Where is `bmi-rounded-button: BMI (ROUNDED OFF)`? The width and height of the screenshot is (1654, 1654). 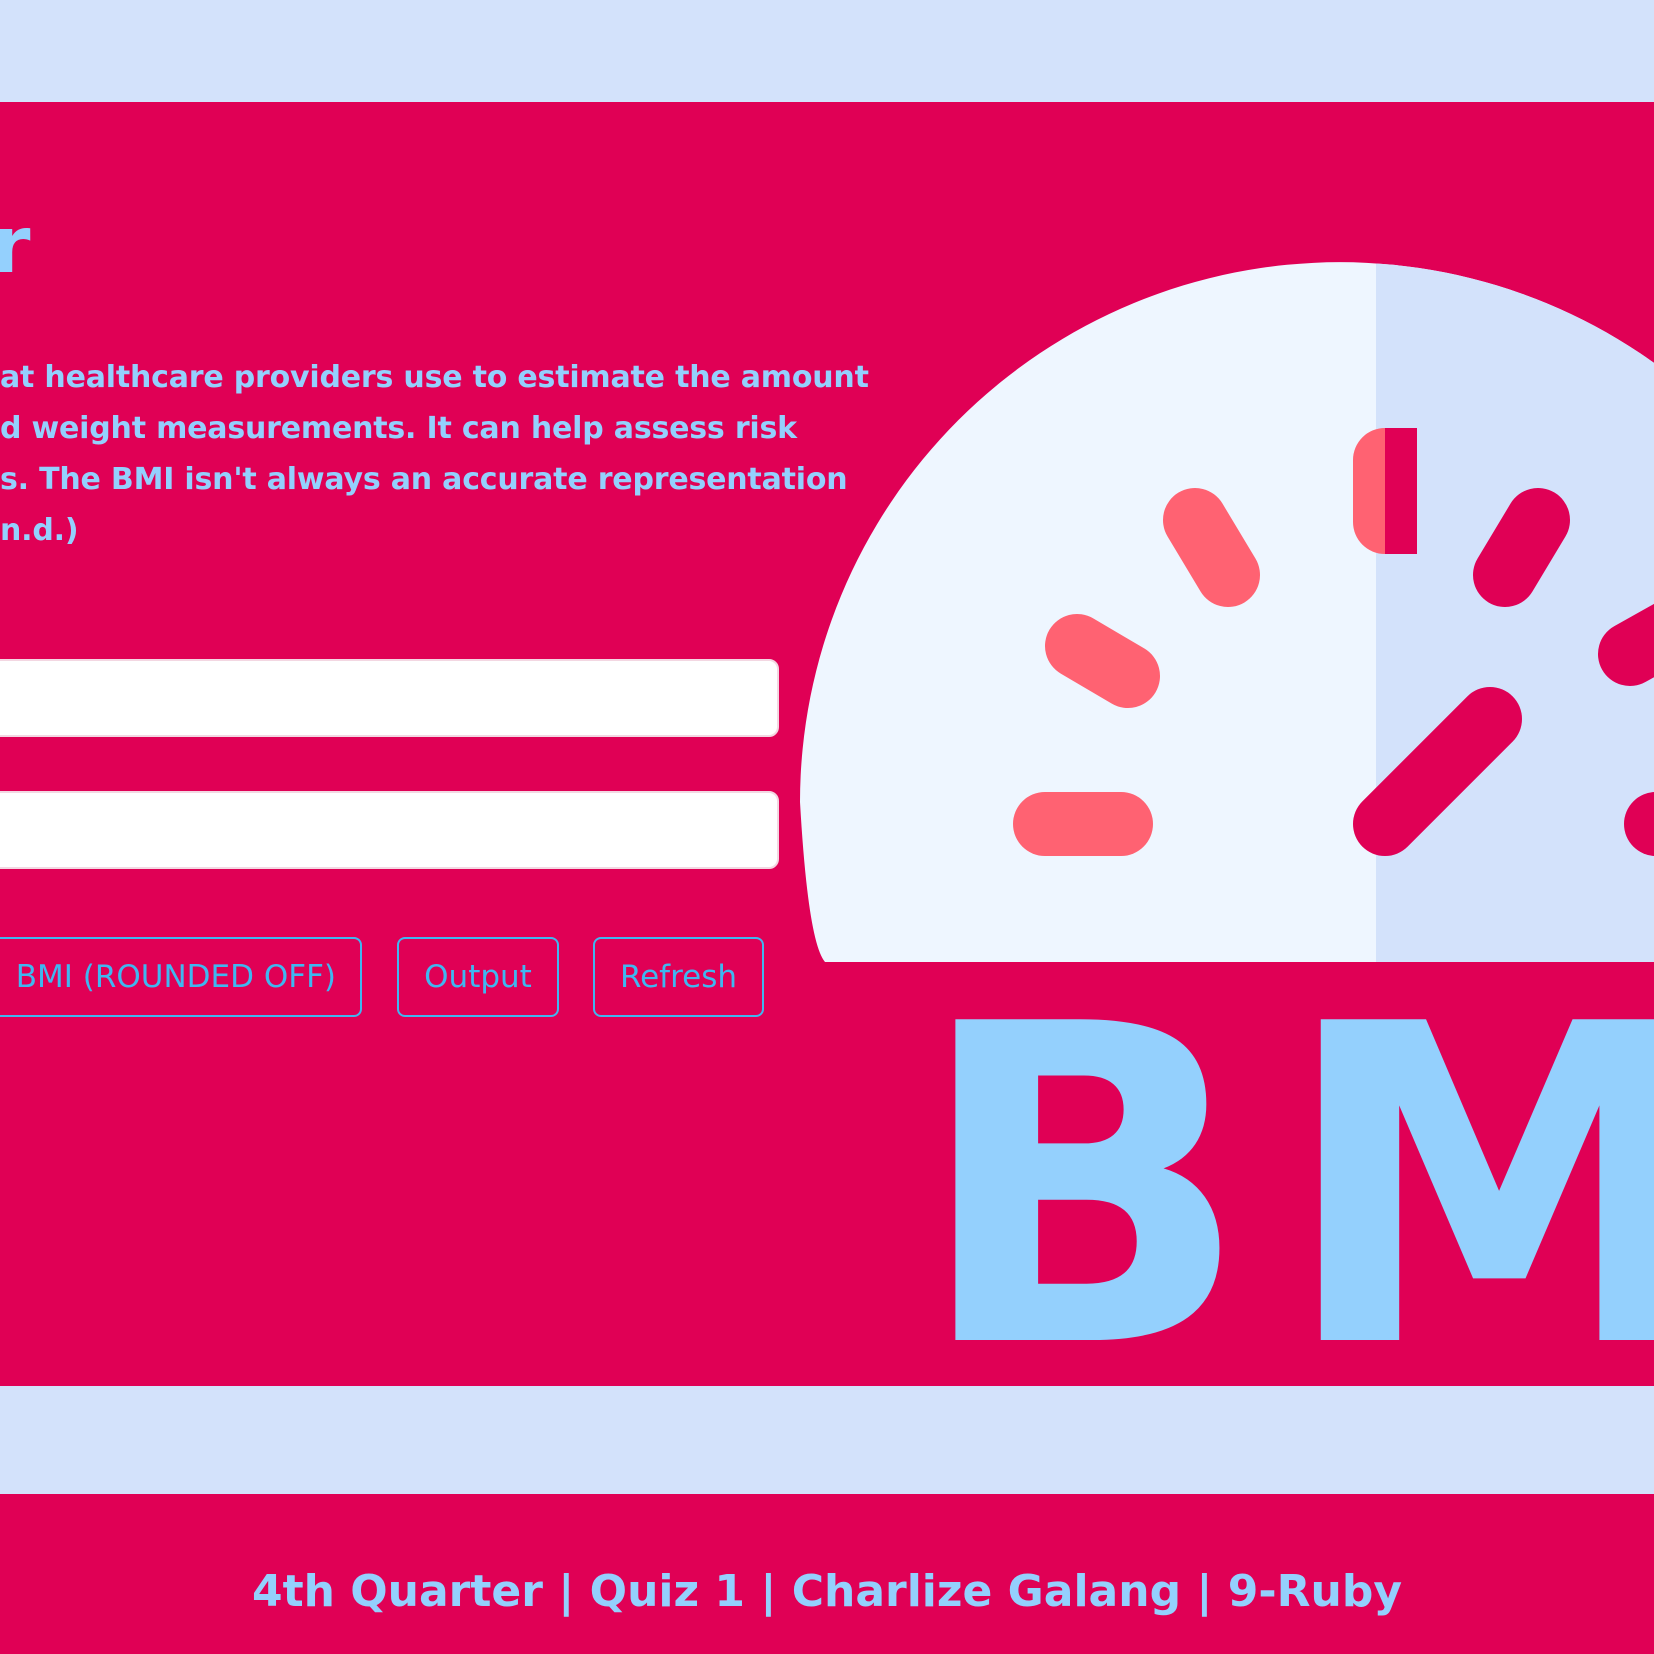 bmi-rounded-button: BMI (ROUNDED OFF) is located at coordinates (181, 977).